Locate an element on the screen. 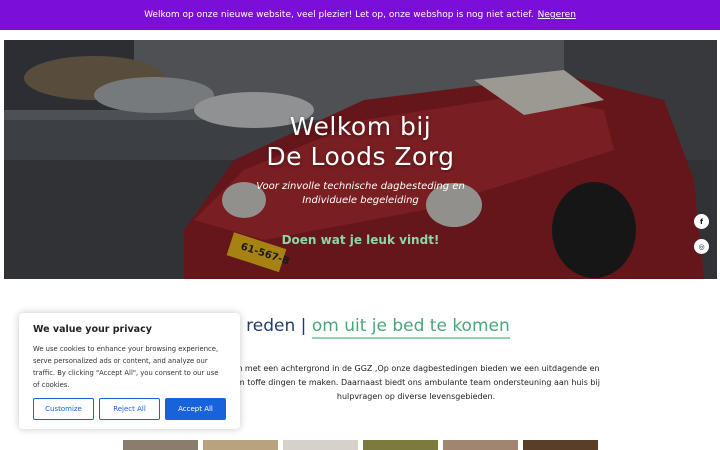 This screenshot has width=720, height=450. section-title: n reden | om uit je bed te komen is located at coordinates (370, 327).